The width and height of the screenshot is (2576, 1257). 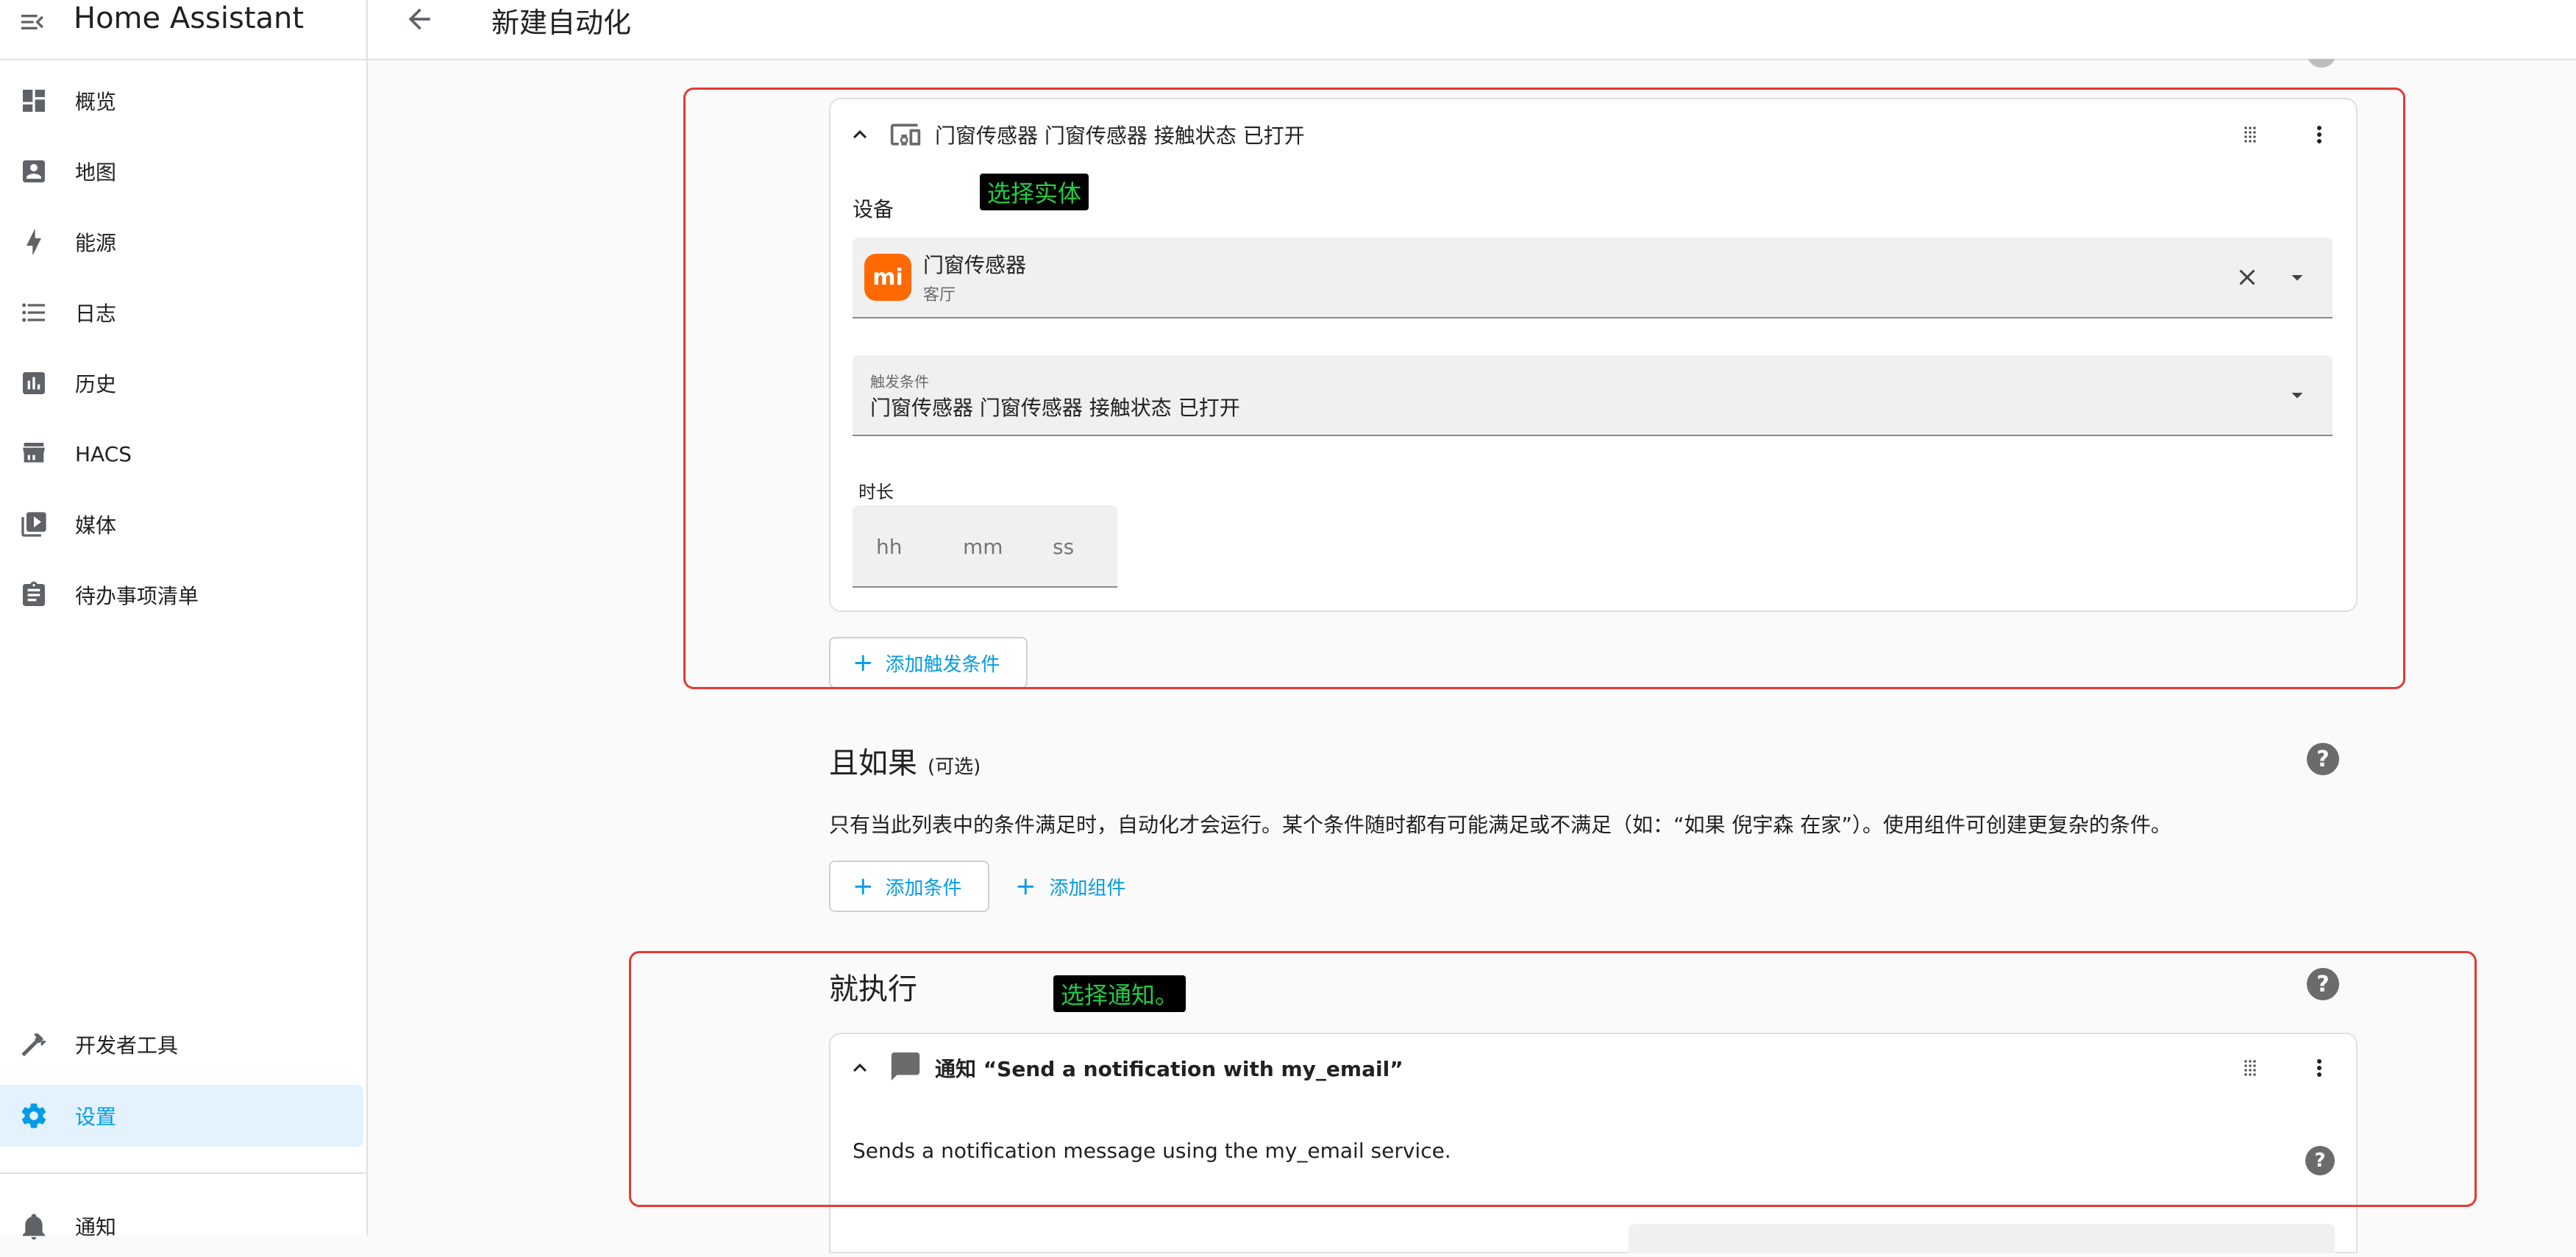 What do you see at coordinates (183, 1226) in the screenshot?
I see `sidebar-item-notifications: 通知` at bounding box center [183, 1226].